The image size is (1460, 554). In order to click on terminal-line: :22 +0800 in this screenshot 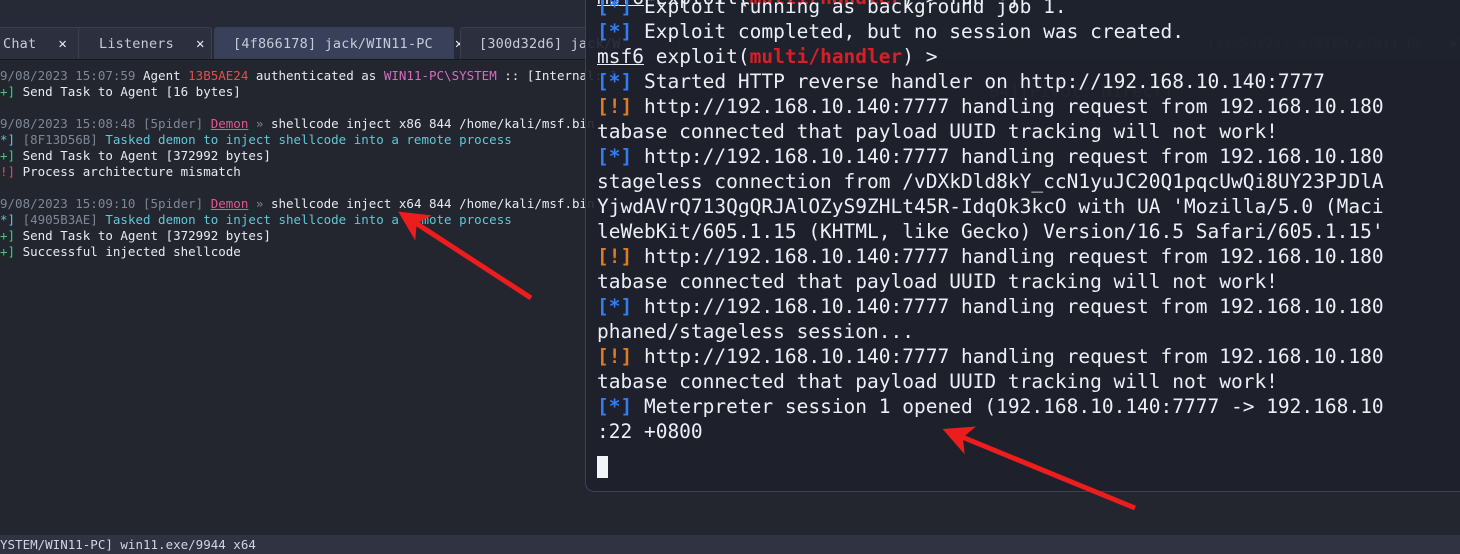, I will do `click(650, 431)`.